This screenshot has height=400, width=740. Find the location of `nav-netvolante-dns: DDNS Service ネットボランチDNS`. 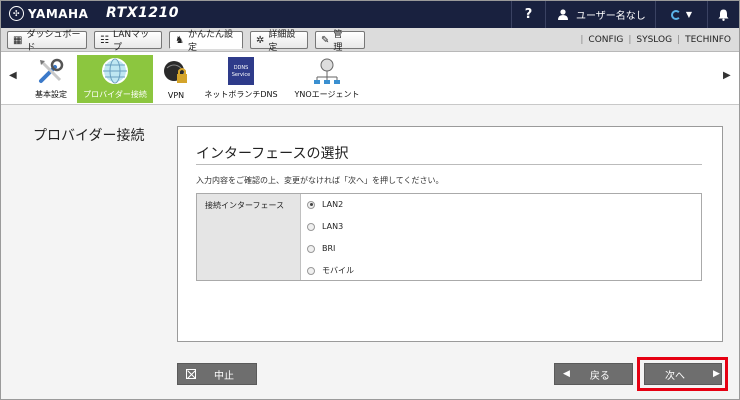

nav-netvolante-dns: DDNS Service ネットボランチDNS is located at coordinates (241, 79).